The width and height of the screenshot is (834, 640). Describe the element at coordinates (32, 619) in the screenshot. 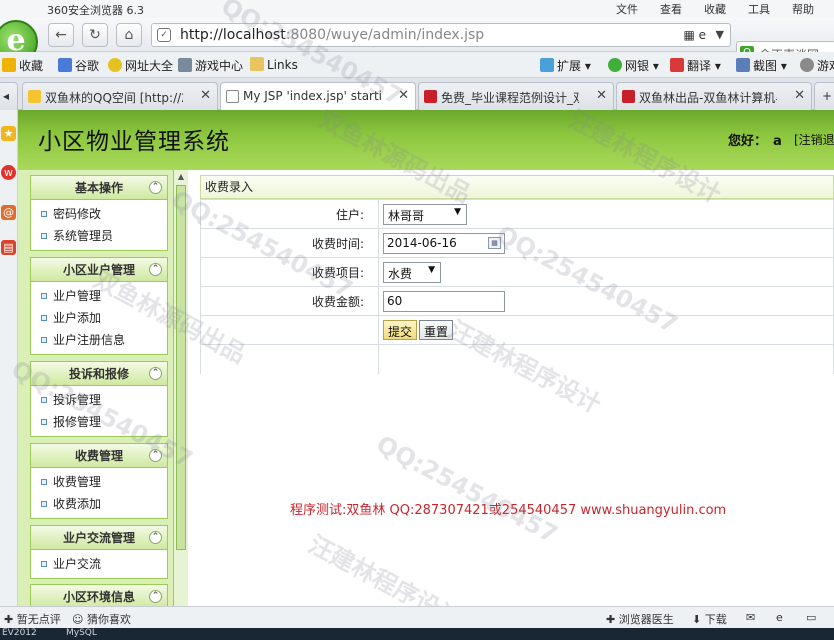

I see `review-status: ✚ 暂无点评` at that location.